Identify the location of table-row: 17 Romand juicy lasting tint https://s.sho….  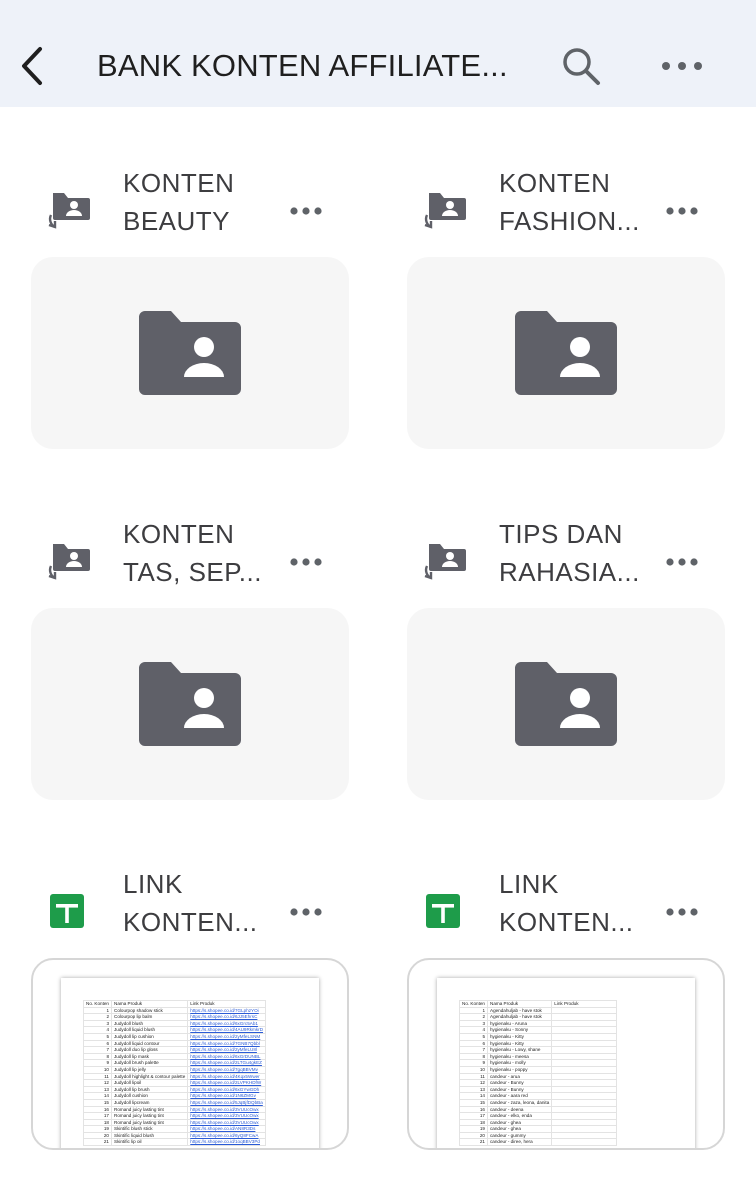
(175, 1116).